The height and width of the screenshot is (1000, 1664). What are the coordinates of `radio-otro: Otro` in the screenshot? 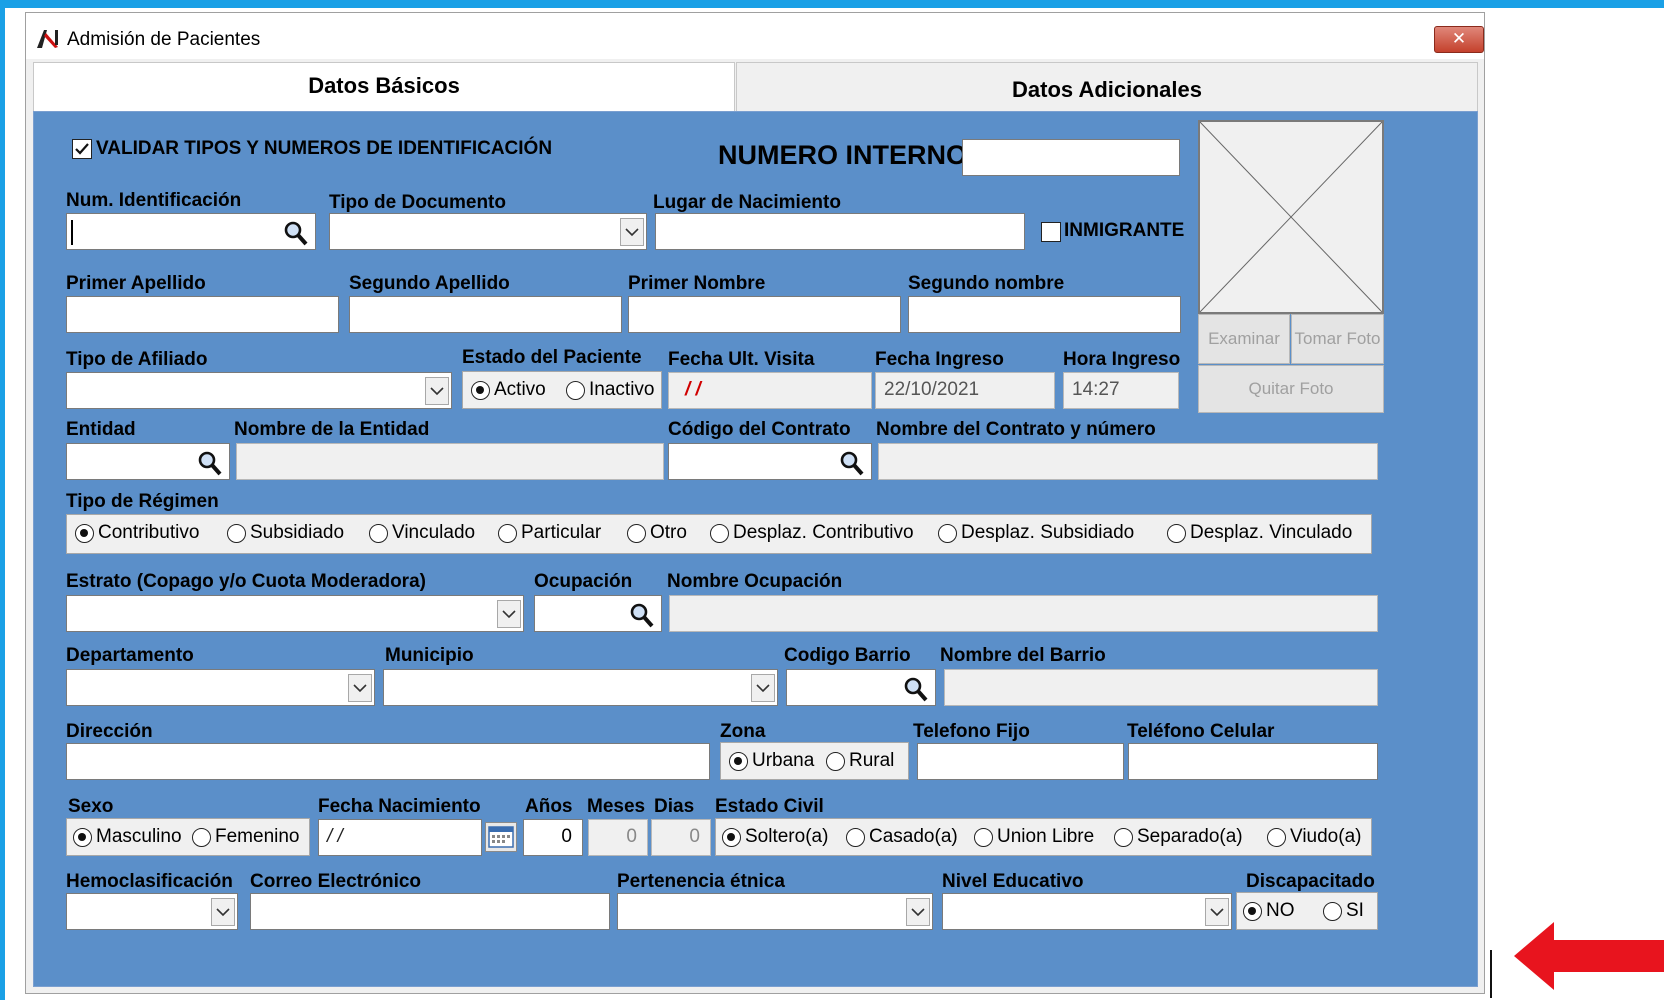 It's located at (657, 533).